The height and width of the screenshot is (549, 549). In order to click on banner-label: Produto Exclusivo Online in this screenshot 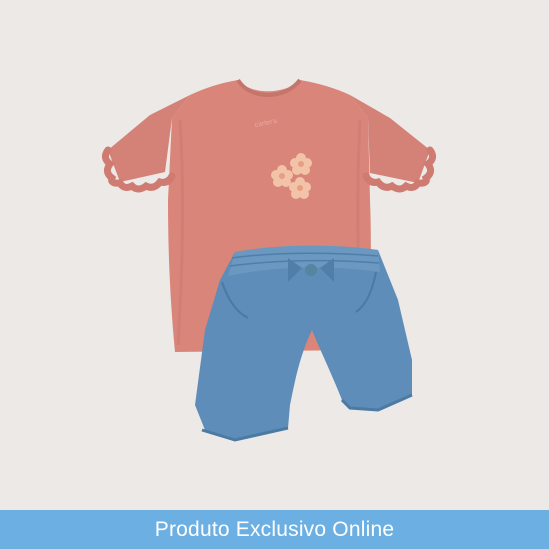, I will do `click(274, 529)`.